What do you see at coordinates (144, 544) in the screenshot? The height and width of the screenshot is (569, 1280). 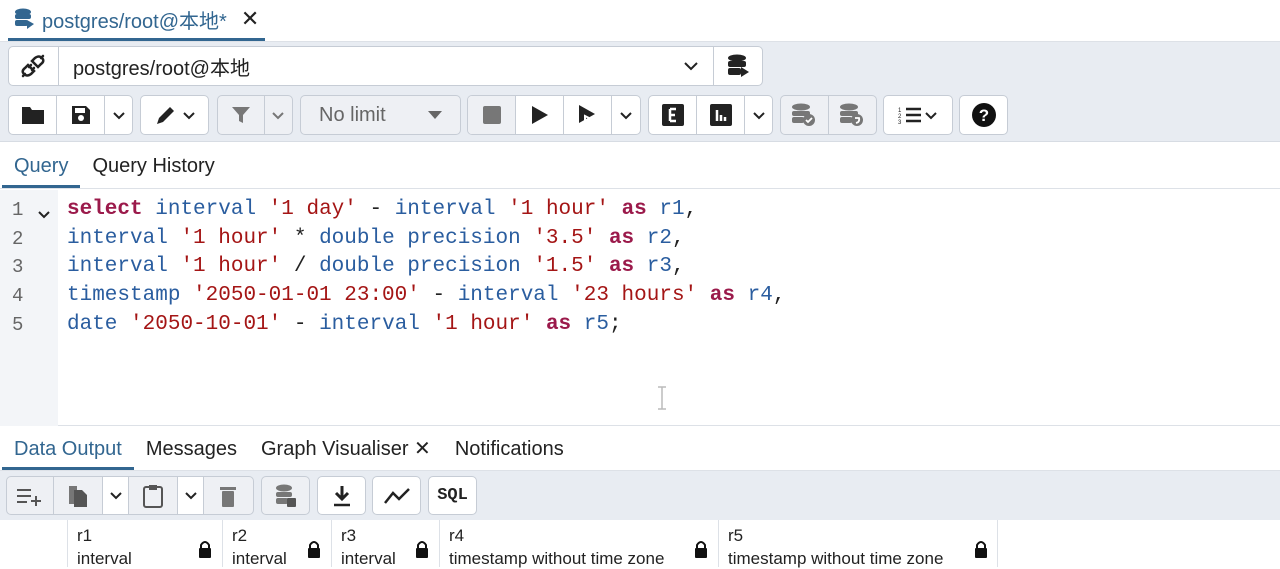 I see `column-header: r1 interval` at bounding box center [144, 544].